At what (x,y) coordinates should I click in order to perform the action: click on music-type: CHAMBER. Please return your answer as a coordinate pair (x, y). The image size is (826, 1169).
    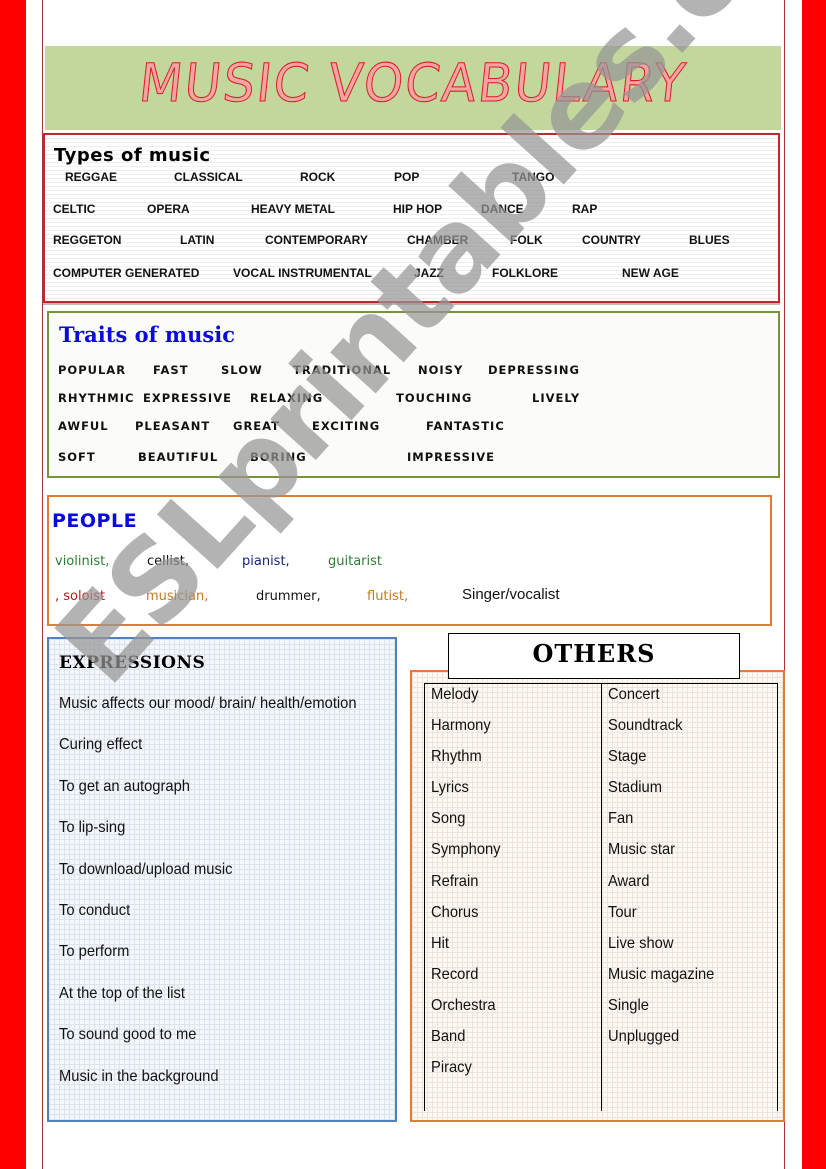
    Looking at the image, I should click on (438, 240).